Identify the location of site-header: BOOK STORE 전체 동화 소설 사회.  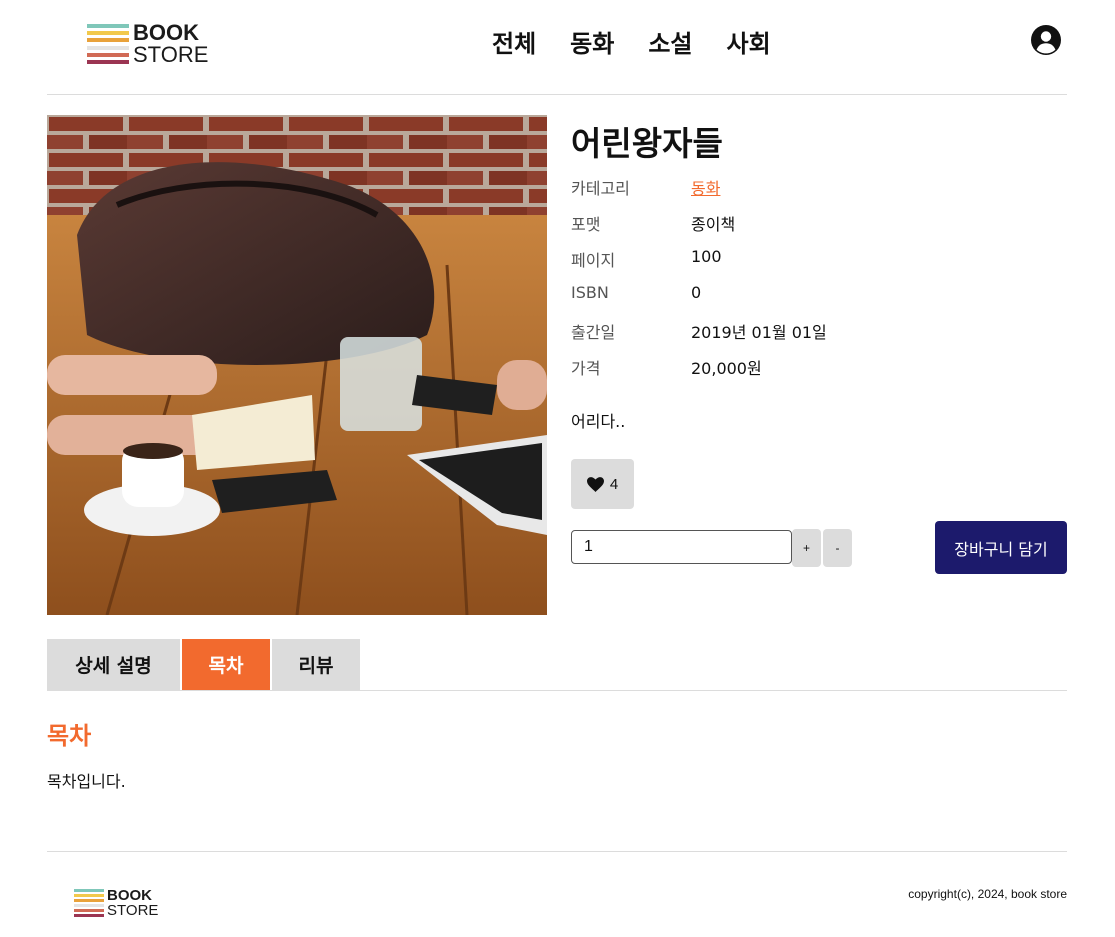
(557, 47).